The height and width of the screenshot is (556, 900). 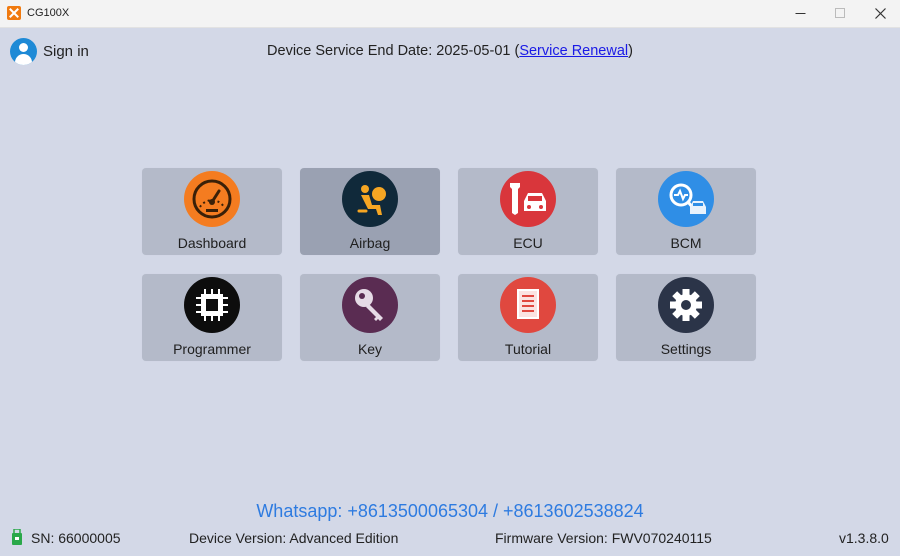 I want to click on tile-label: Key, so click(x=370, y=349).